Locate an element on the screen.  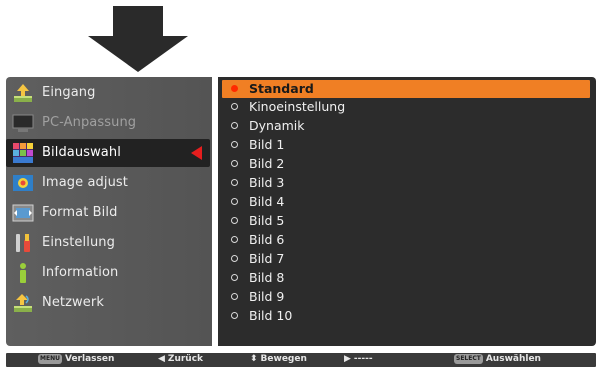
move-hint: ⬍ Bewegen is located at coordinates (278, 359).